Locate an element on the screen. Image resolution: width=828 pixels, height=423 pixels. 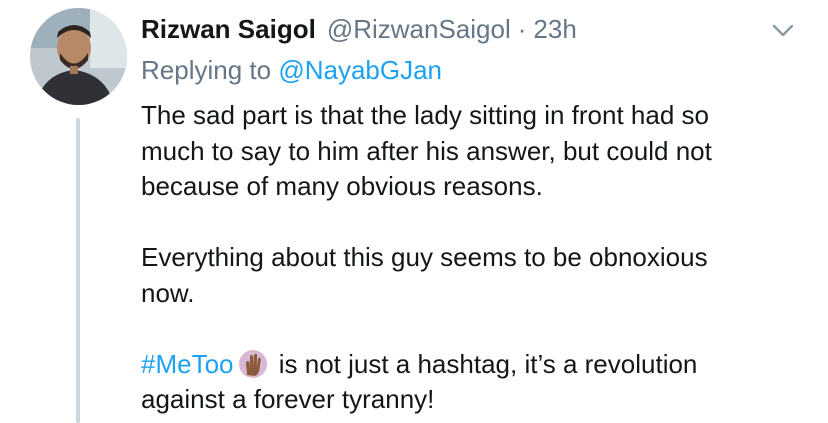
replying-prefix: Replying to is located at coordinates (206, 70).